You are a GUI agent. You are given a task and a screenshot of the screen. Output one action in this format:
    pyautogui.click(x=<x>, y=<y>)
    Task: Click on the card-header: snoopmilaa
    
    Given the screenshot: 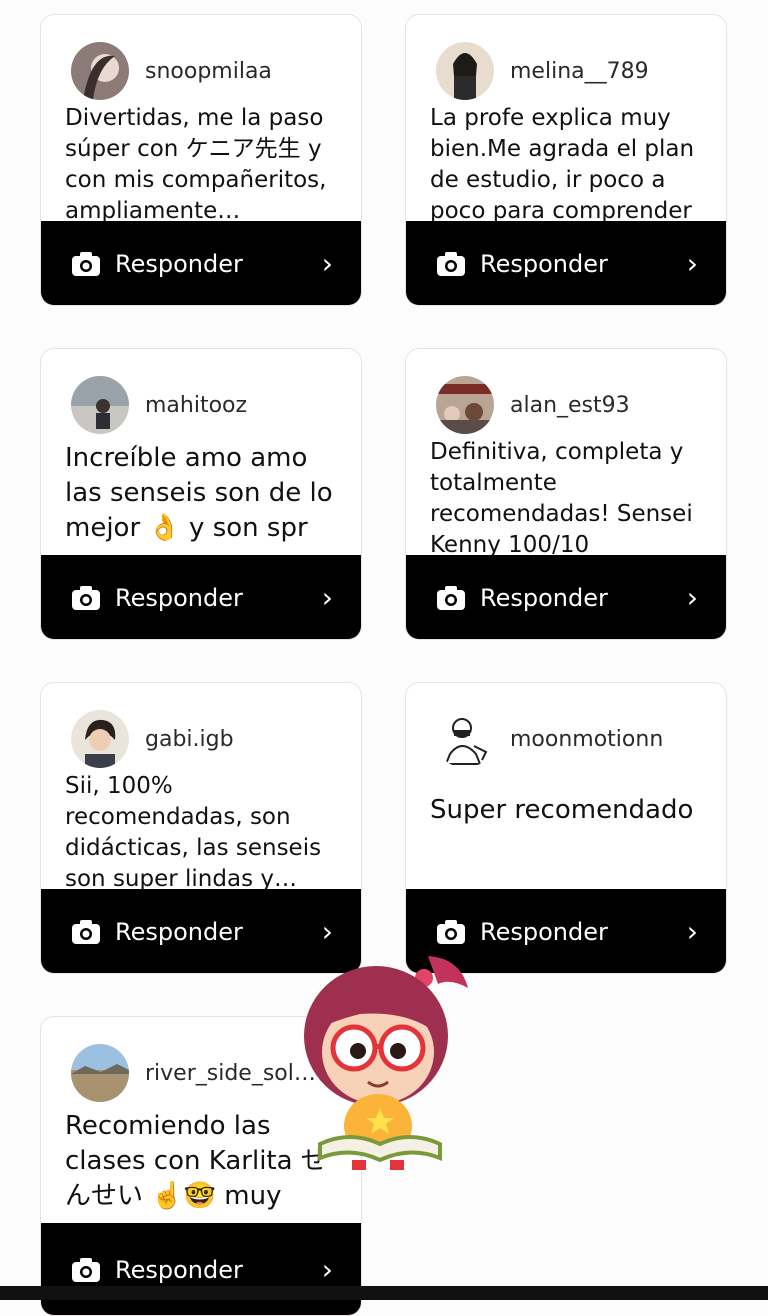 What is the action you would take?
    pyautogui.click(x=171, y=71)
    